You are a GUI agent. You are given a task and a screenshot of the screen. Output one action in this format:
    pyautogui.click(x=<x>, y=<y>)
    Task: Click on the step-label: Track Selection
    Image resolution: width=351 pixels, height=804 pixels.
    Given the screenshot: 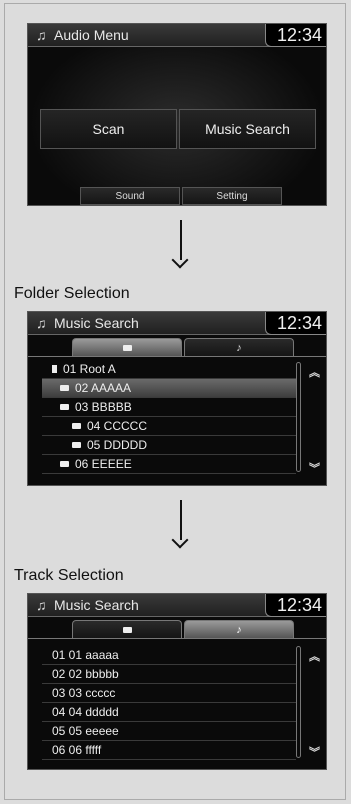 What is the action you would take?
    pyautogui.click(x=69, y=575)
    